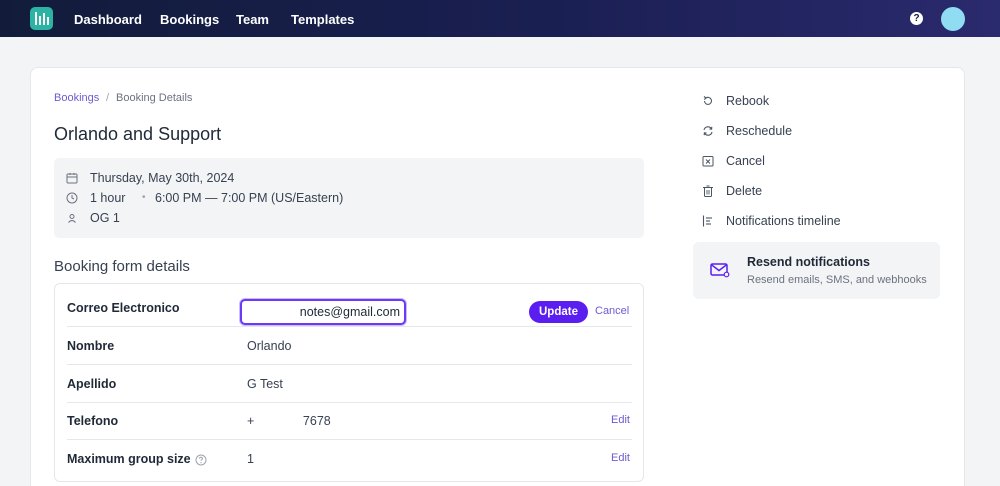 The width and height of the screenshot is (1000, 486). Describe the element at coordinates (252, 19) in the screenshot. I see `nav-team: Team` at that location.